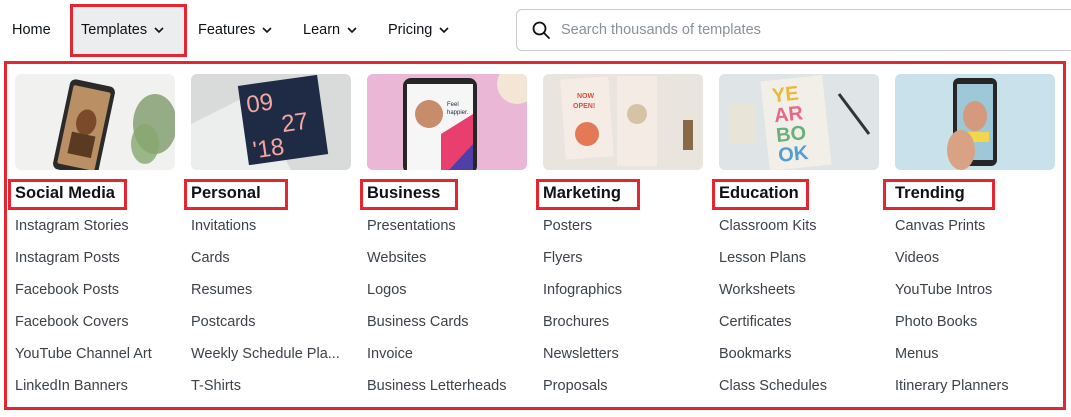 Image resolution: width=1071 pixels, height=417 pixels. What do you see at coordinates (773, 393) in the screenshot?
I see `menu-link: Class Schedules` at bounding box center [773, 393].